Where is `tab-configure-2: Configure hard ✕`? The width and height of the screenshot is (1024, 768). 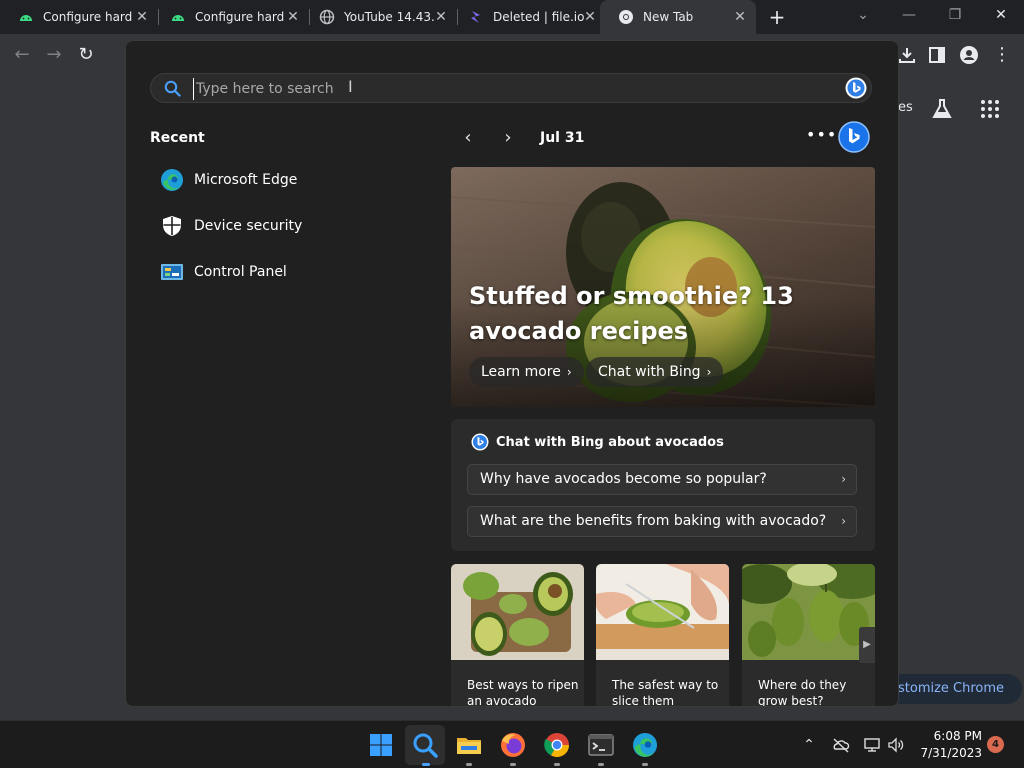
tab-configure-2: Configure hard ✕ is located at coordinates (230, 17).